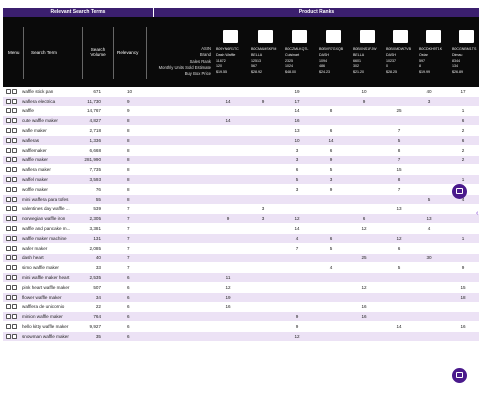 The width and height of the screenshot is (480, 400). I want to click on table-row: wafle maker 2,718 8 13 6 7 2, so click(241, 131).